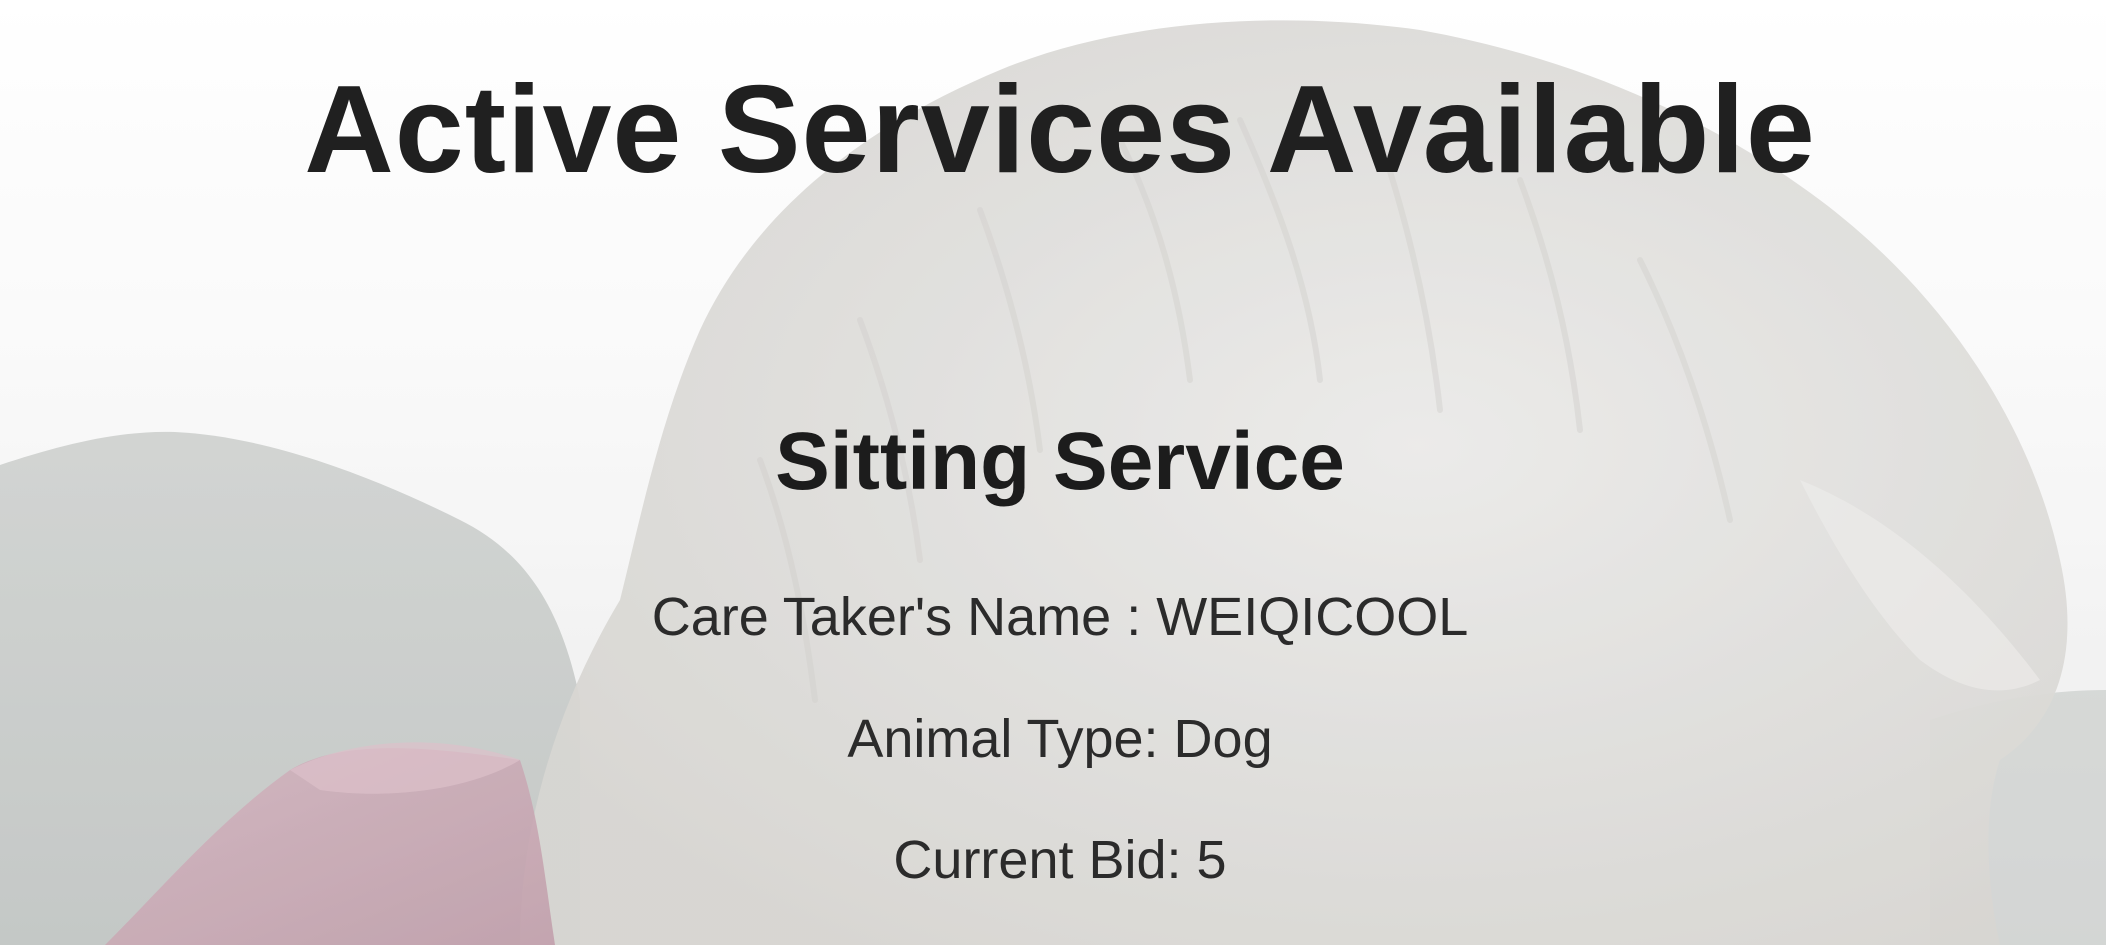 The width and height of the screenshot is (2106, 948). Describe the element at coordinates (1060, 130) in the screenshot. I see `page-title: Active Services Available` at that location.